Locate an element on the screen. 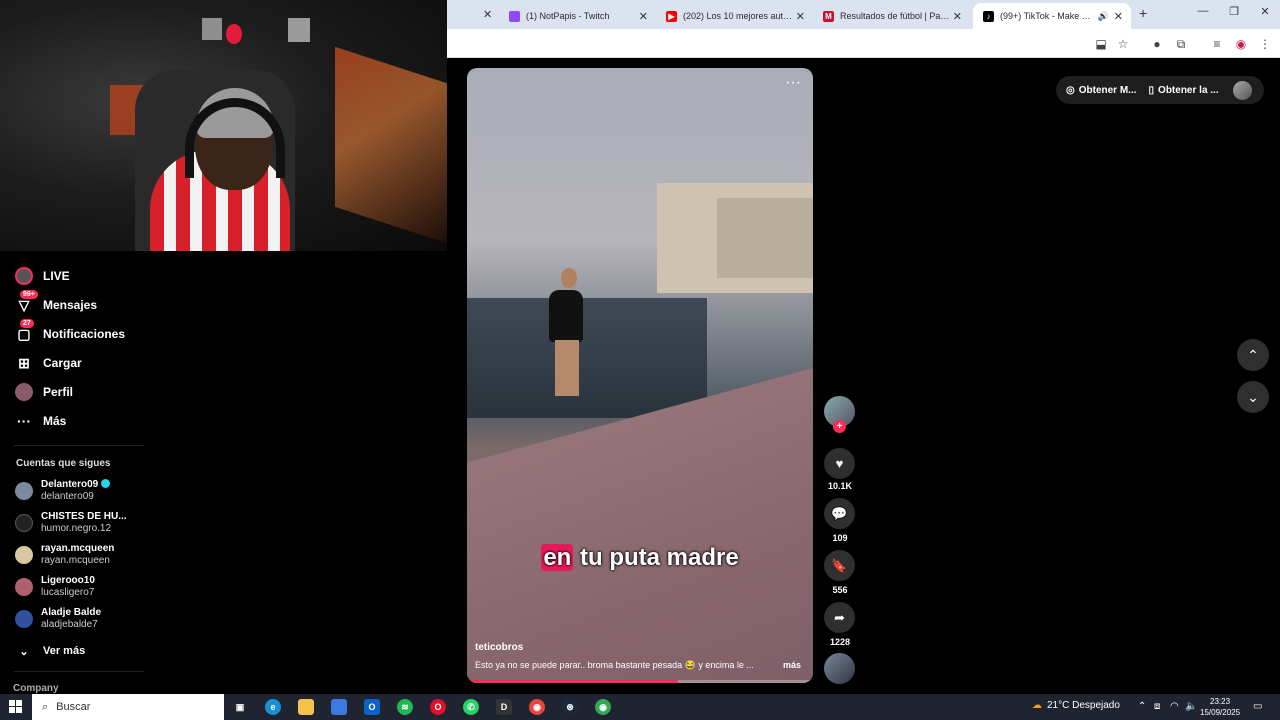 The width and height of the screenshot is (1280, 720). nav-upload: ⊞ Cargar is located at coordinates (48, 363).